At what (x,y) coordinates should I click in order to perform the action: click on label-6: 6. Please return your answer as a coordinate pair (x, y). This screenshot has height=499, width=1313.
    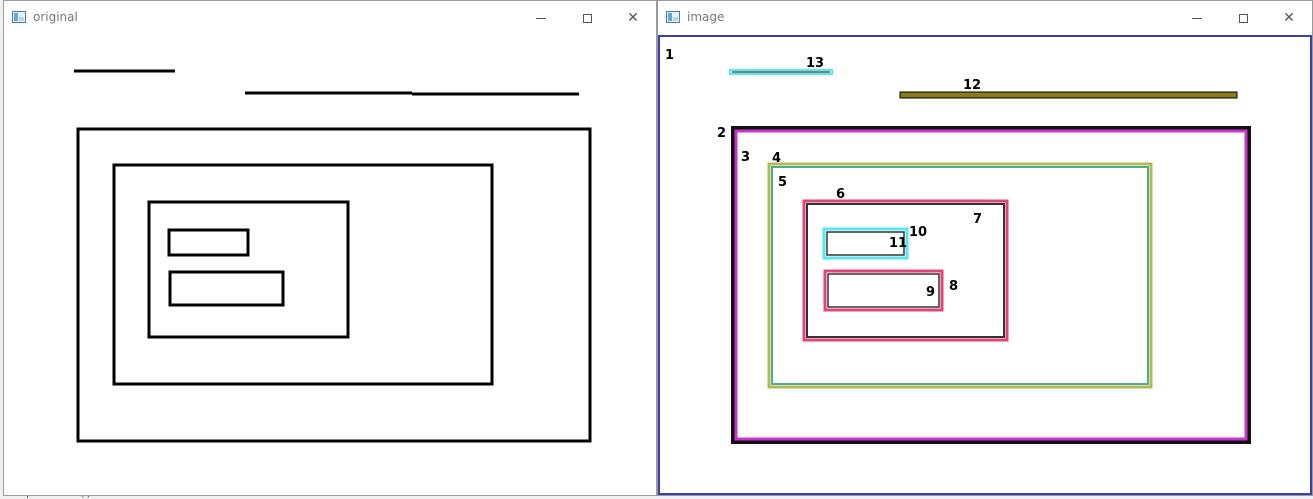
    Looking at the image, I should click on (840, 194).